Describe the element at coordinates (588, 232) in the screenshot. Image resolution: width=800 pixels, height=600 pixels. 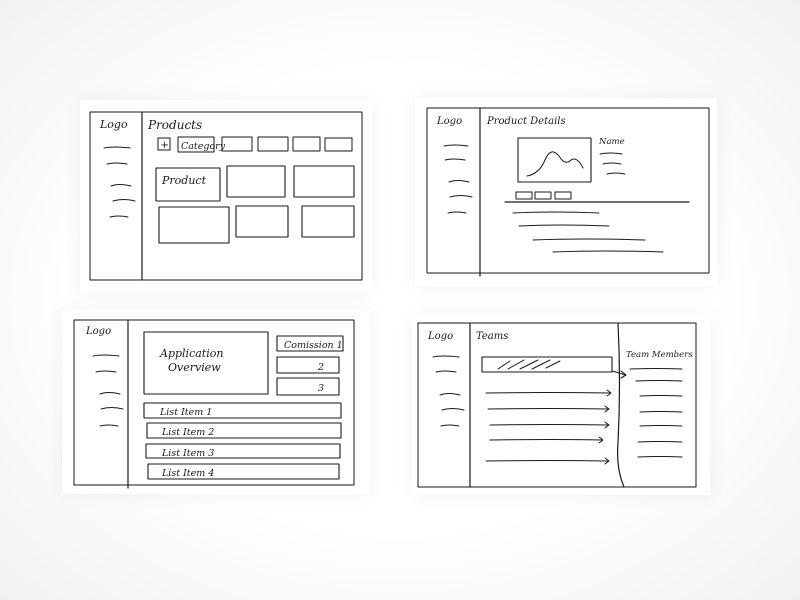
I see `description-lines` at that location.